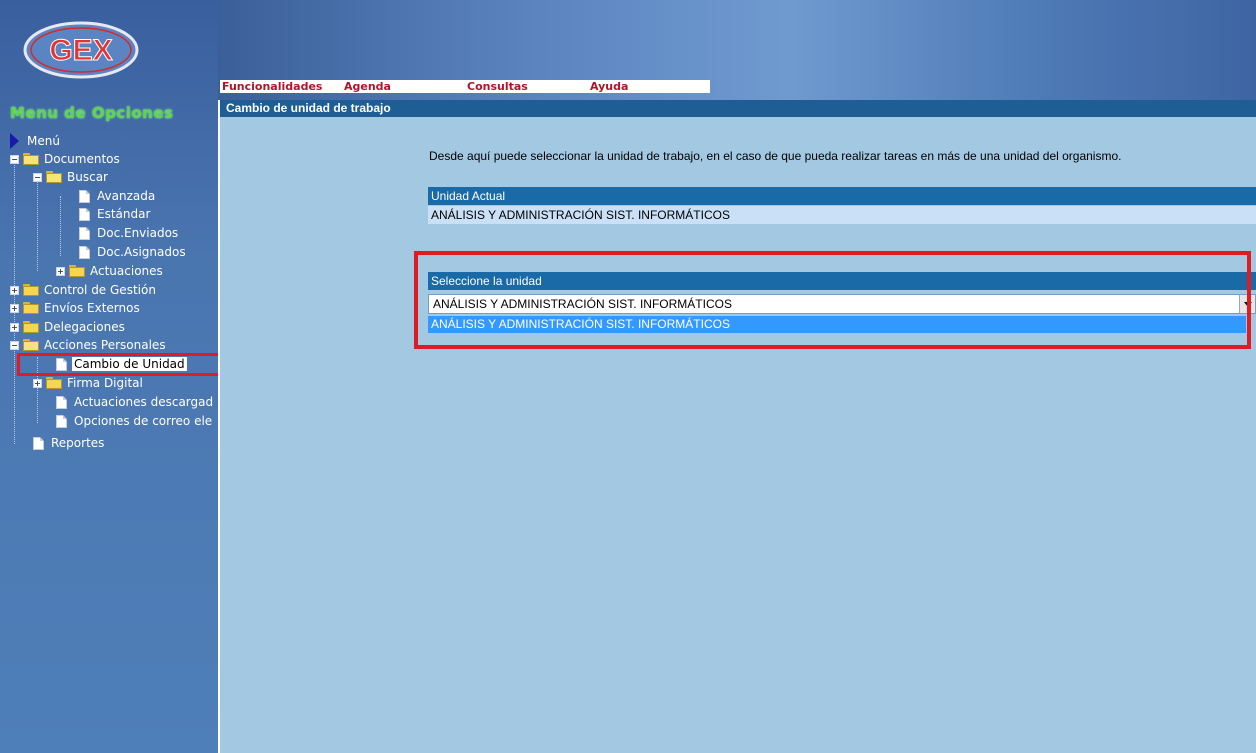  Describe the element at coordinates (135, 402) in the screenshot. I see `tree-item-actuaciones-descargadas: Actuaciones descargad` at that location.